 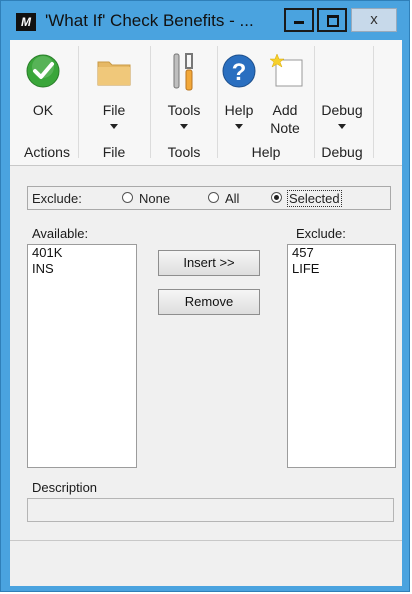 I want to click on debug-label: Debug, so click(x=342, y=110).